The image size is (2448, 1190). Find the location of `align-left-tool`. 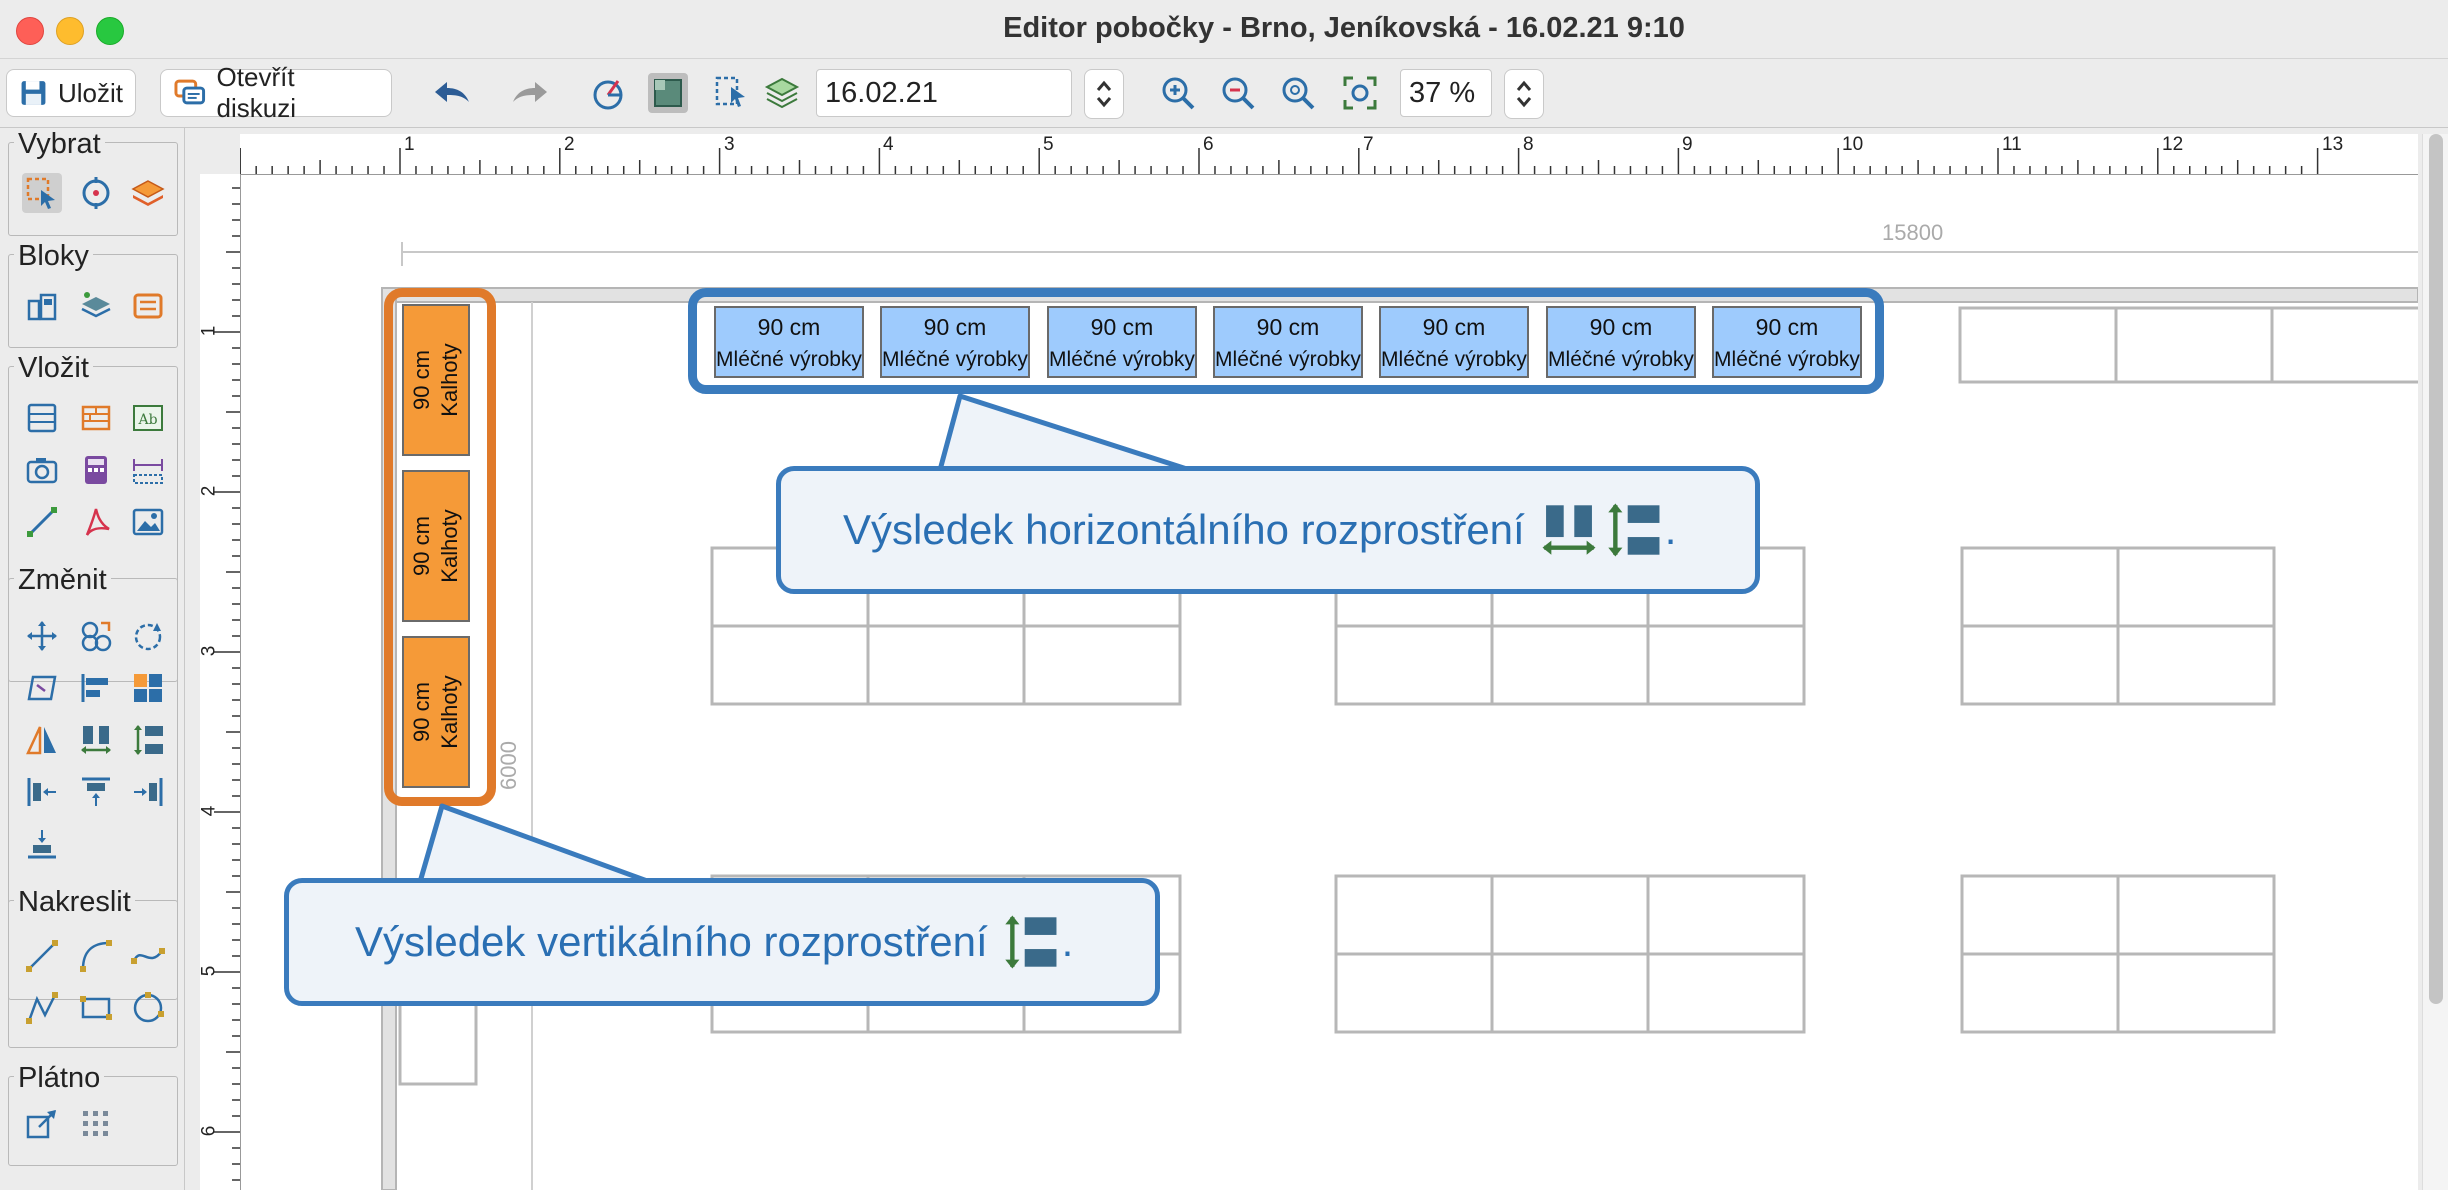

align-left-tool is located at coordinates (96, 688).